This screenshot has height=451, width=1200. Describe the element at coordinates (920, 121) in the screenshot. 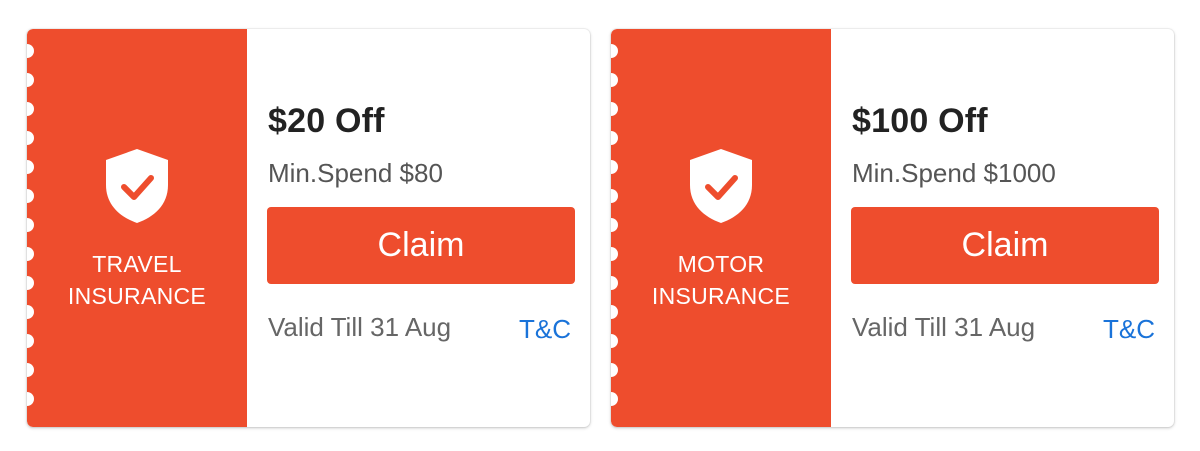

I see `discount-amount: $100 Off` at that location.